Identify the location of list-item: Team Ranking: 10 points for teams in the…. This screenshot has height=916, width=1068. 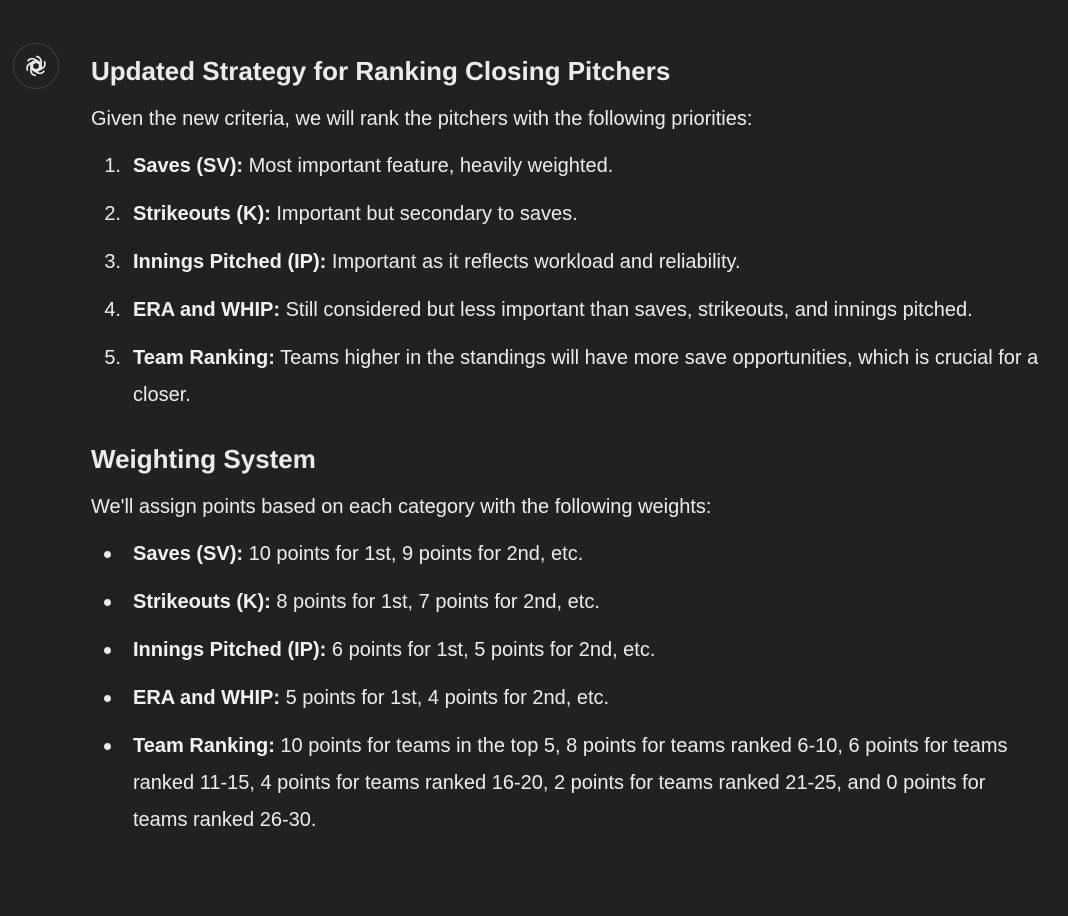
(566, 783).